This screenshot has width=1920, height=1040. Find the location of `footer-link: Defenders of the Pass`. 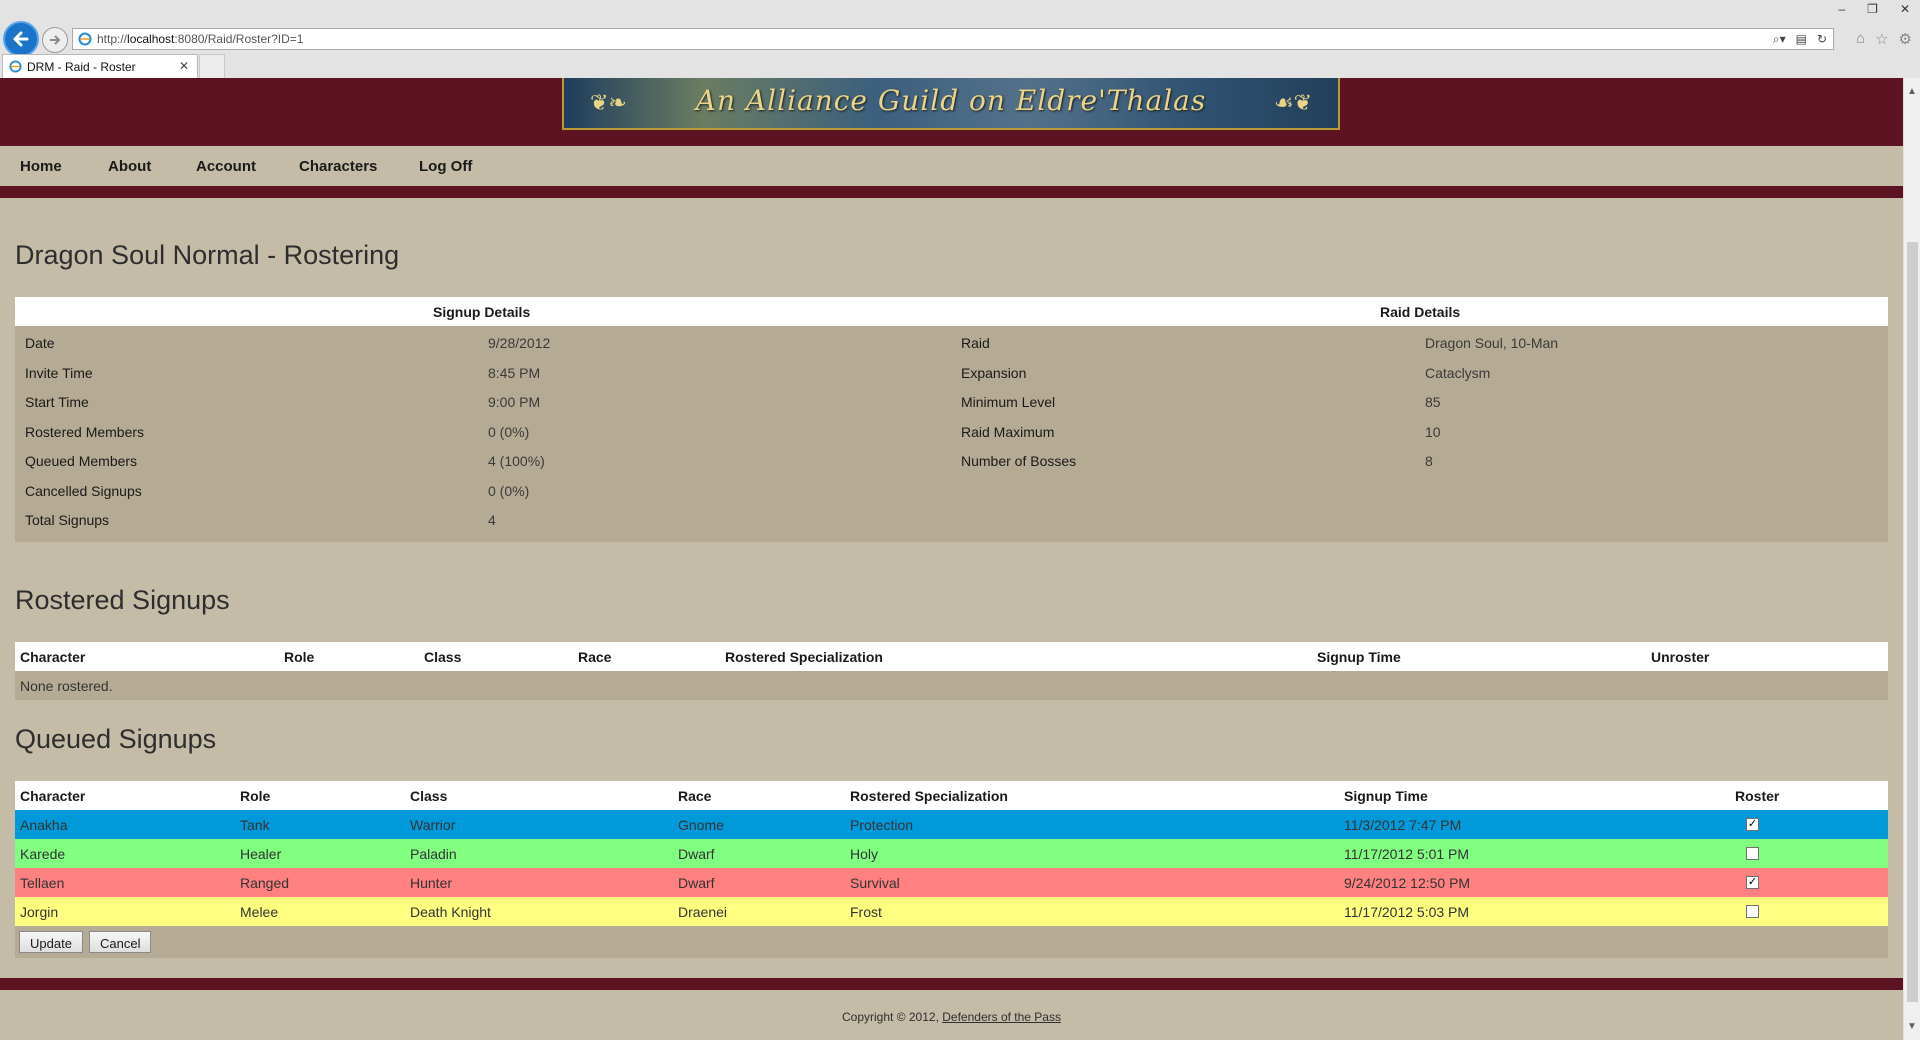

footer-link: Defenders of the Pass is located at coordinates (1001, 1017).